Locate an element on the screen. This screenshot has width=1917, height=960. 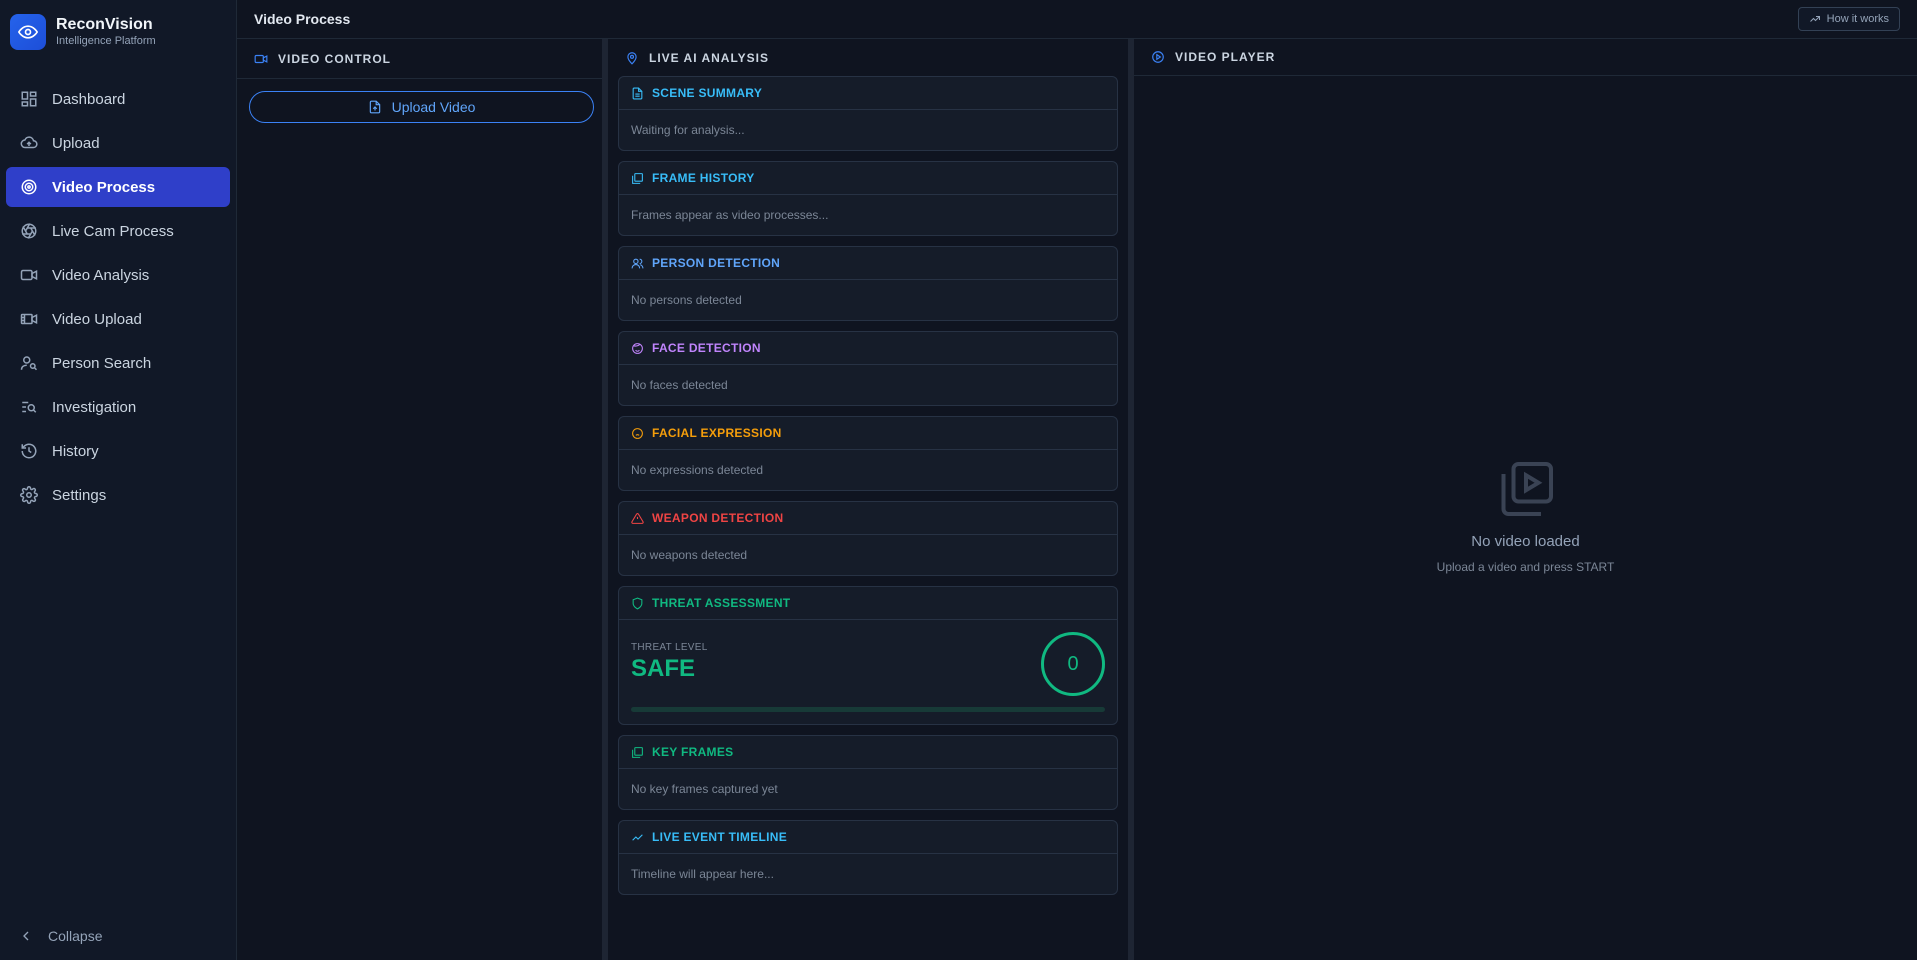
sidebar-item-label: Dashboard is located at coordinates (89, 99).